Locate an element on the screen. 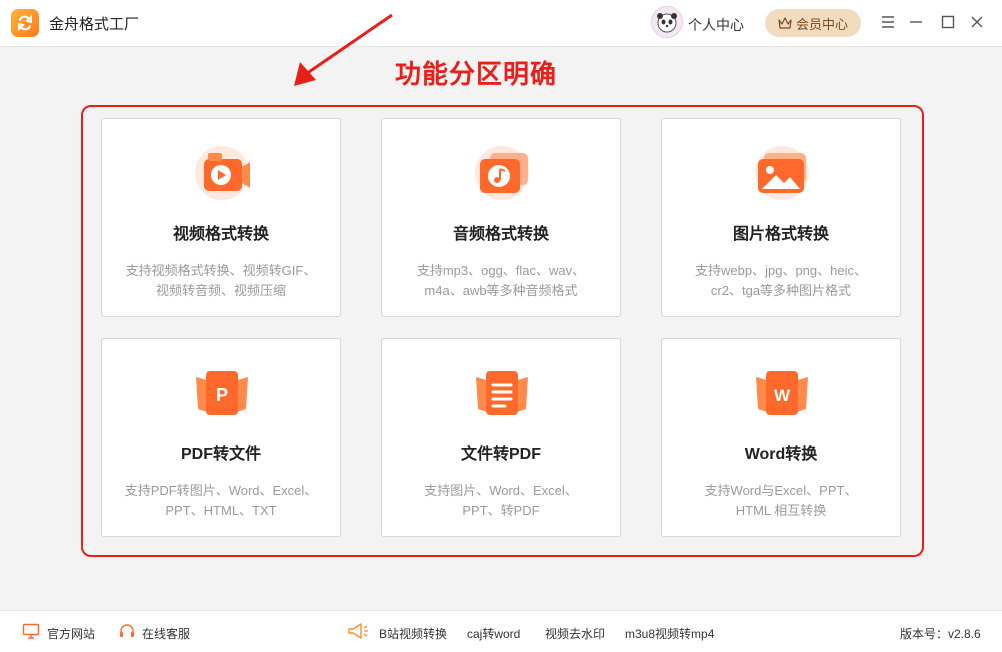 The width and height of the screenshot is (1002, 652). vip-center-button: 会员中心 is located at coordinates (813, 23).